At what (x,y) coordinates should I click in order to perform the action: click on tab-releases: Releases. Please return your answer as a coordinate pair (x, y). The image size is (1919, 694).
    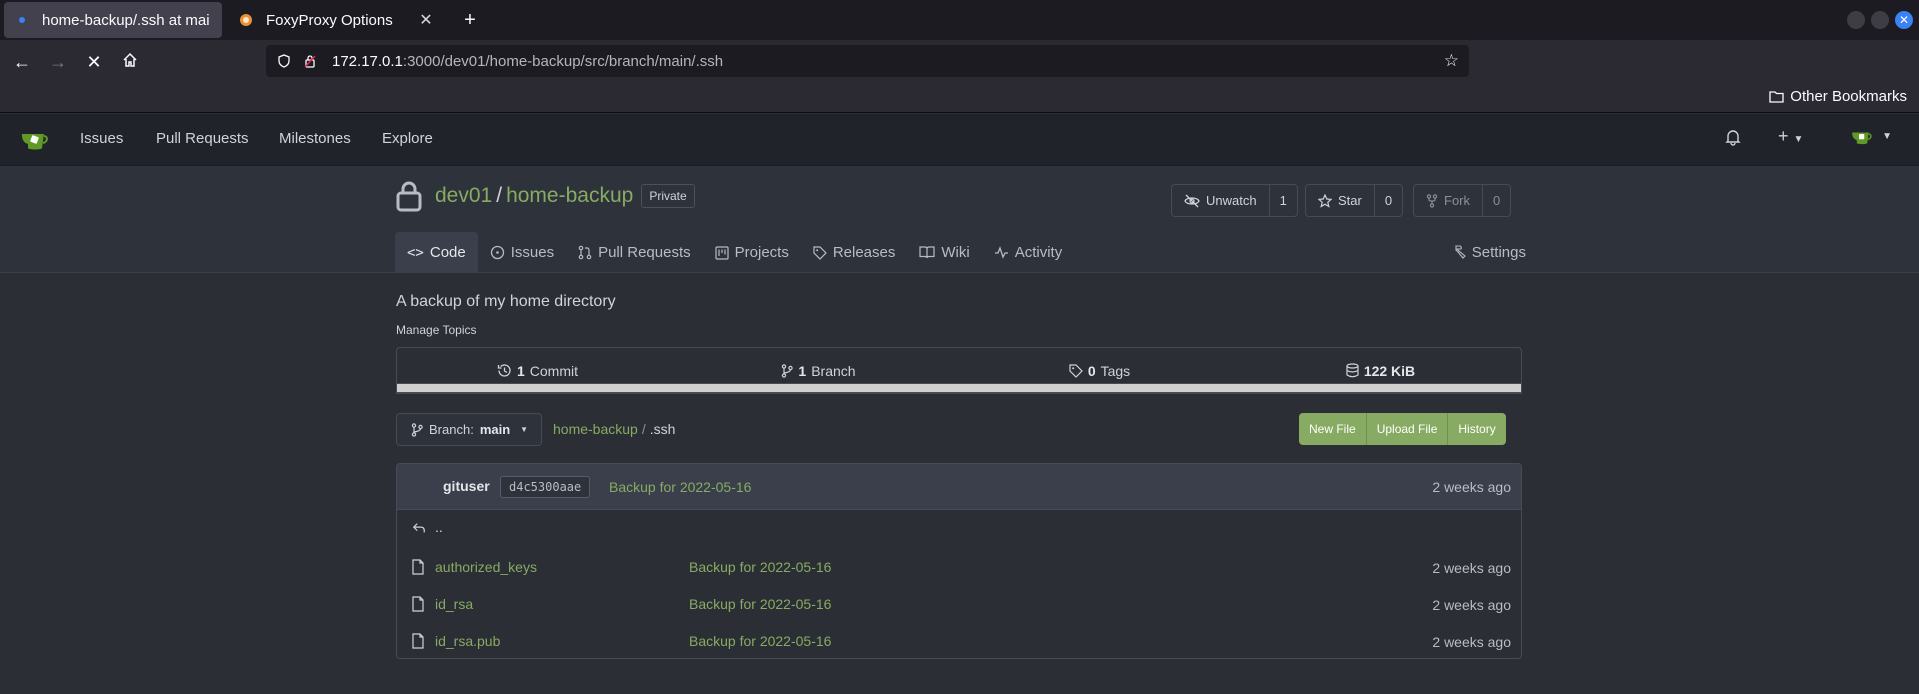
    Looking at the image, I should click on (854, 252).